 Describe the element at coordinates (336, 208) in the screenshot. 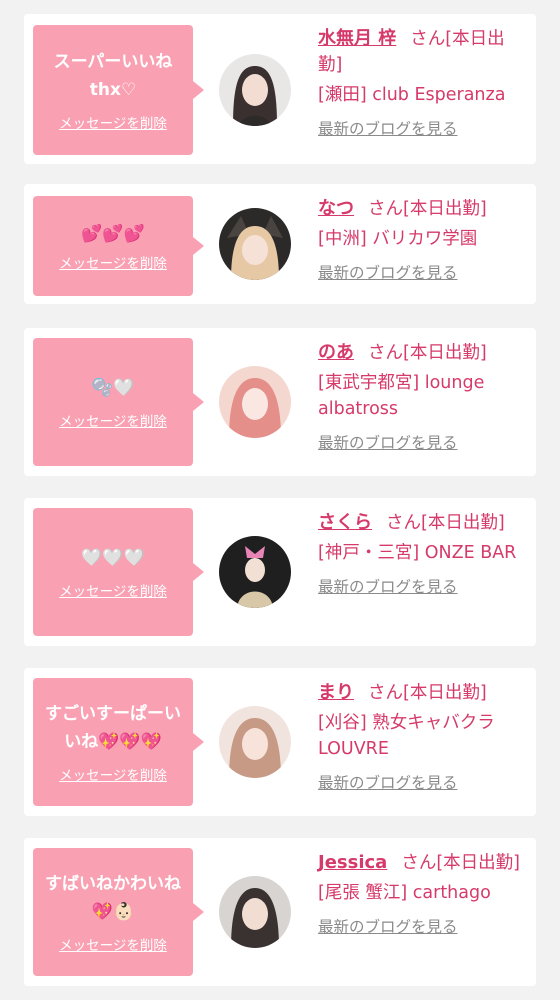

I see `cast-name-link: なつ` at that location.